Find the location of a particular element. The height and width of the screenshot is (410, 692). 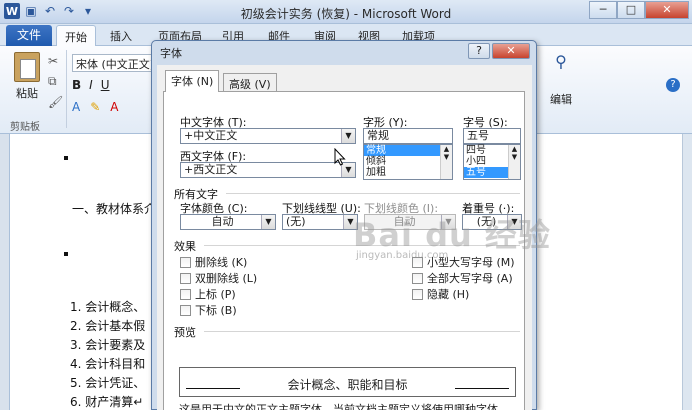

checkbox-label: 双删除线 (L) is located at coordinates (226, 278).